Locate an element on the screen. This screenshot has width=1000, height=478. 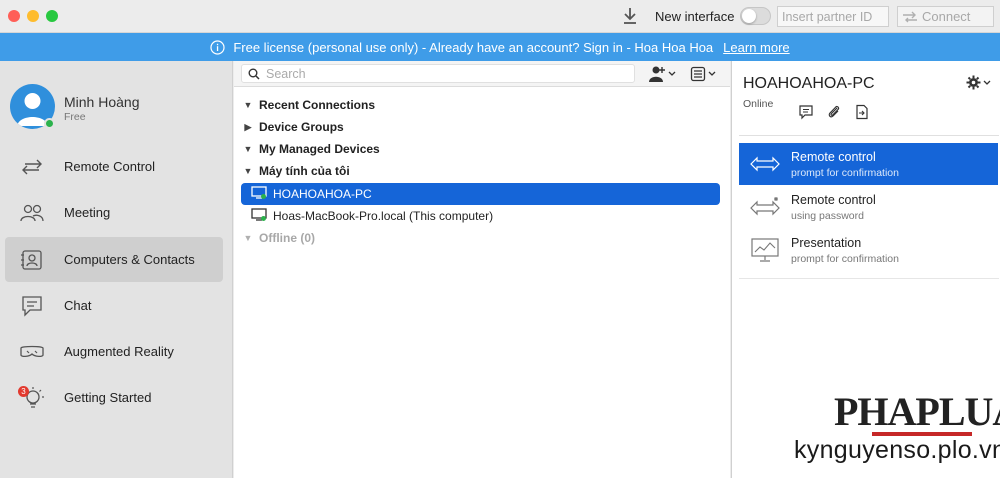
group-offline: ▼ Offline (0) is located at coordinates (481, 238).